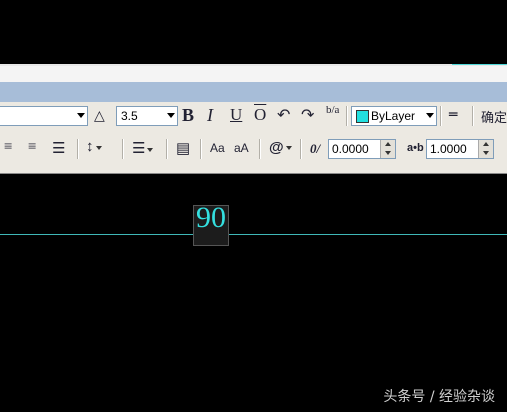 Image resolution: width=507 pixels, height=412 pixels. What do you see at coordinates (210, 115) in the screenshot?
I see `italic-button: I` at bounding box center [210, 115].